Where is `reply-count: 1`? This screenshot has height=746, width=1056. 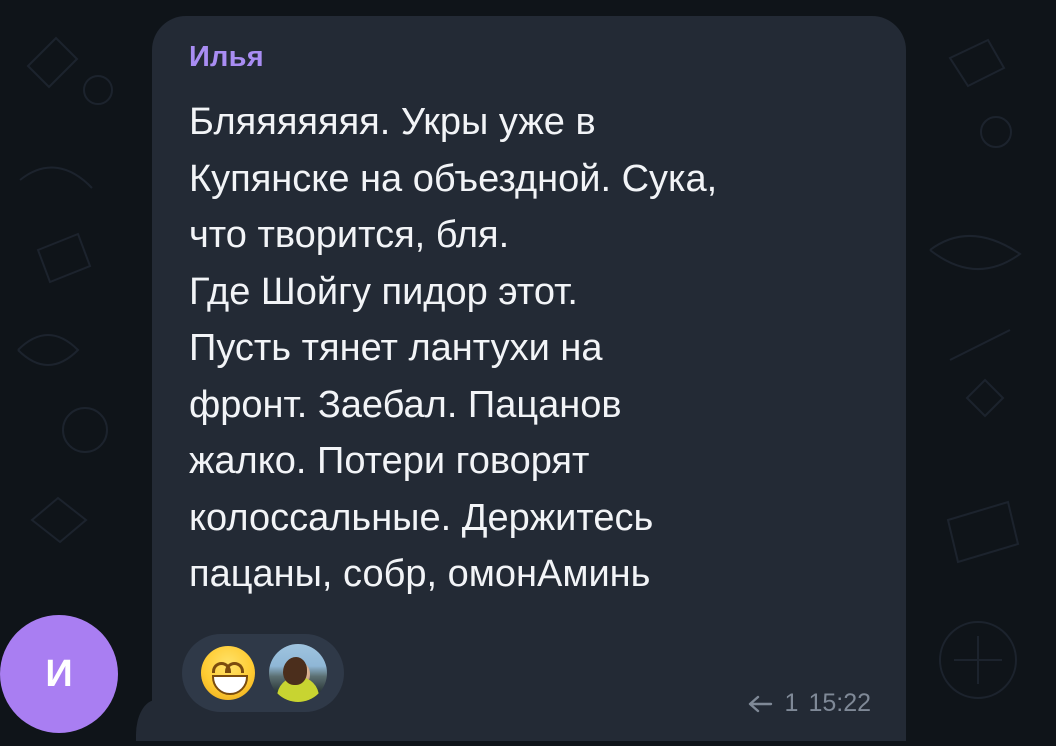
reply-count: 1 is located at coordinates (792, 703).